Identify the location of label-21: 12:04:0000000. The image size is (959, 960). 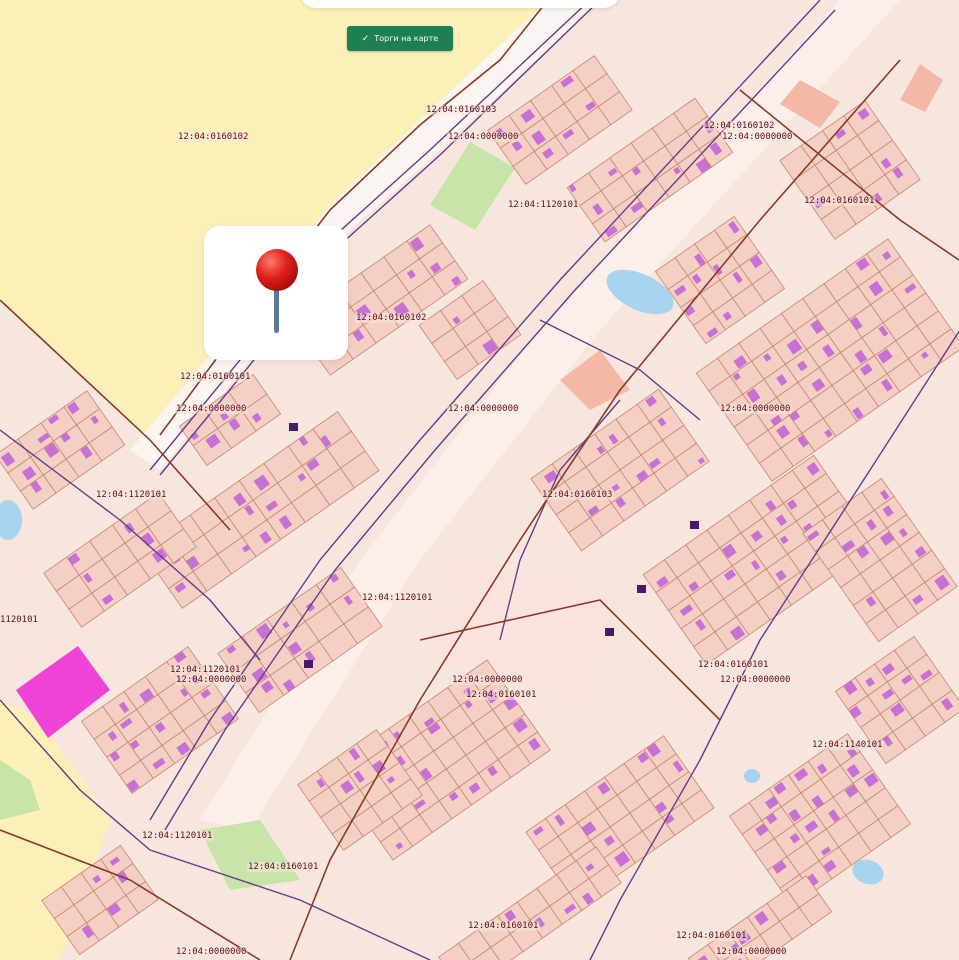
(755, 680).